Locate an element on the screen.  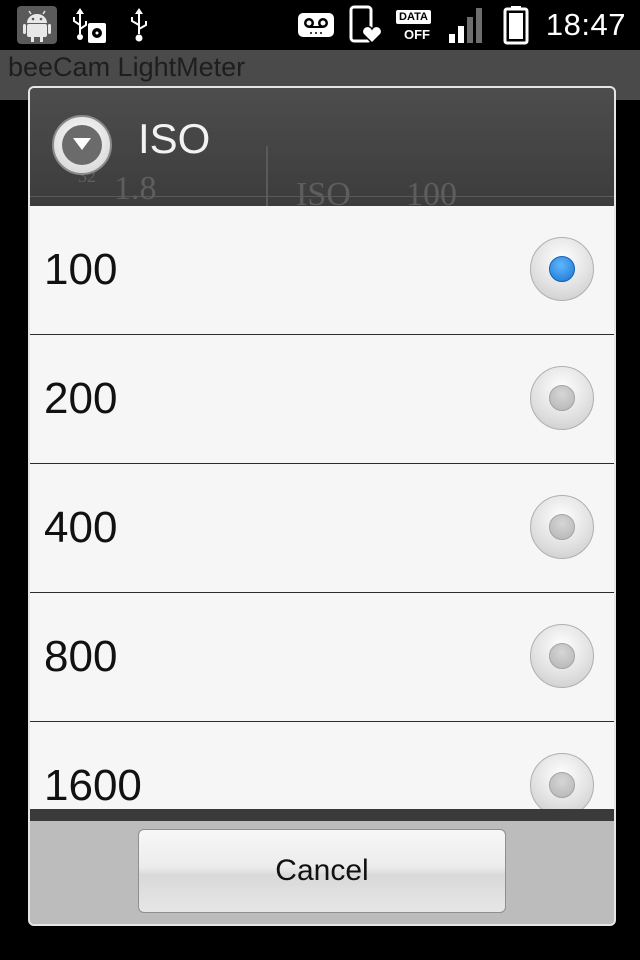
battery-icon is located at coordinates (516, 25).